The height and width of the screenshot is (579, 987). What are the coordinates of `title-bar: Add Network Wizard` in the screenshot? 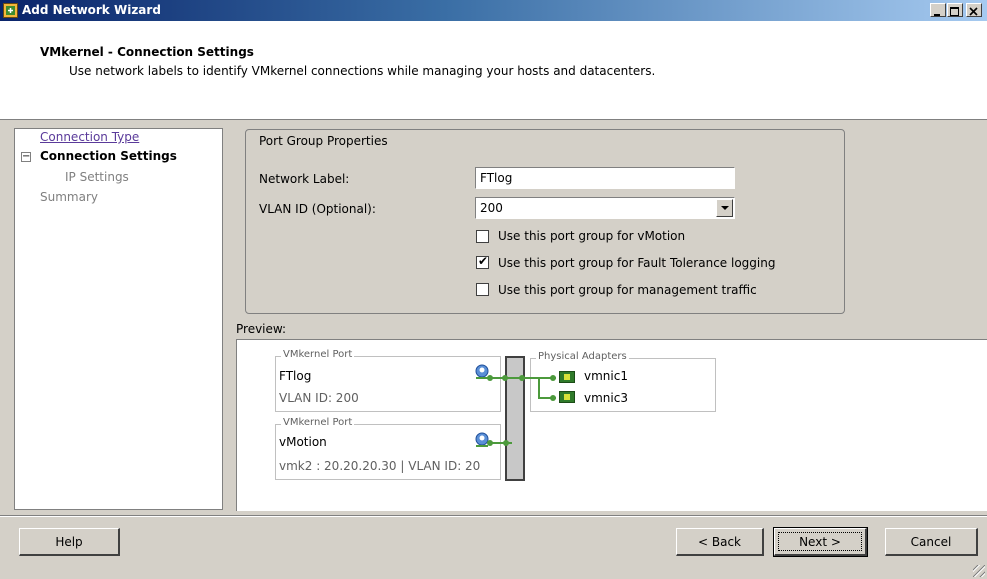 It's located at (493, 10).